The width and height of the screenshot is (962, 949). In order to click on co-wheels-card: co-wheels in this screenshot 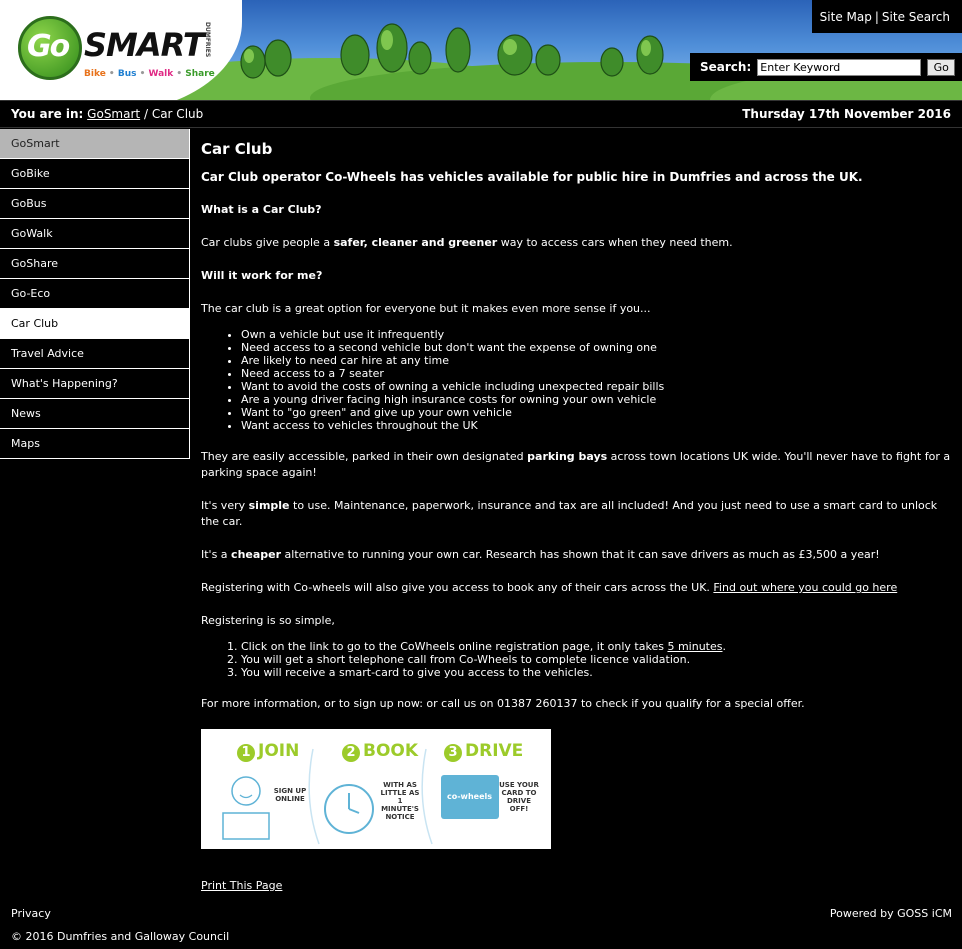, I will do `click(470, 797)`.